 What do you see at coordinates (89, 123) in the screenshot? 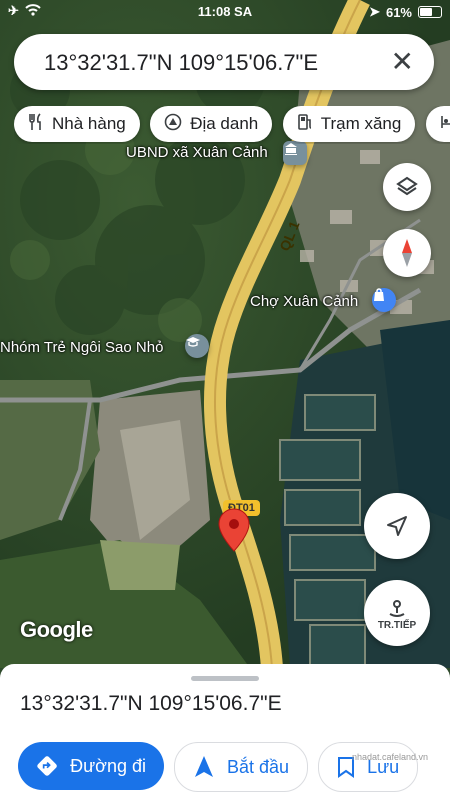
I see `chip-label: Nhà hàng` at bounding box center [89, 123].